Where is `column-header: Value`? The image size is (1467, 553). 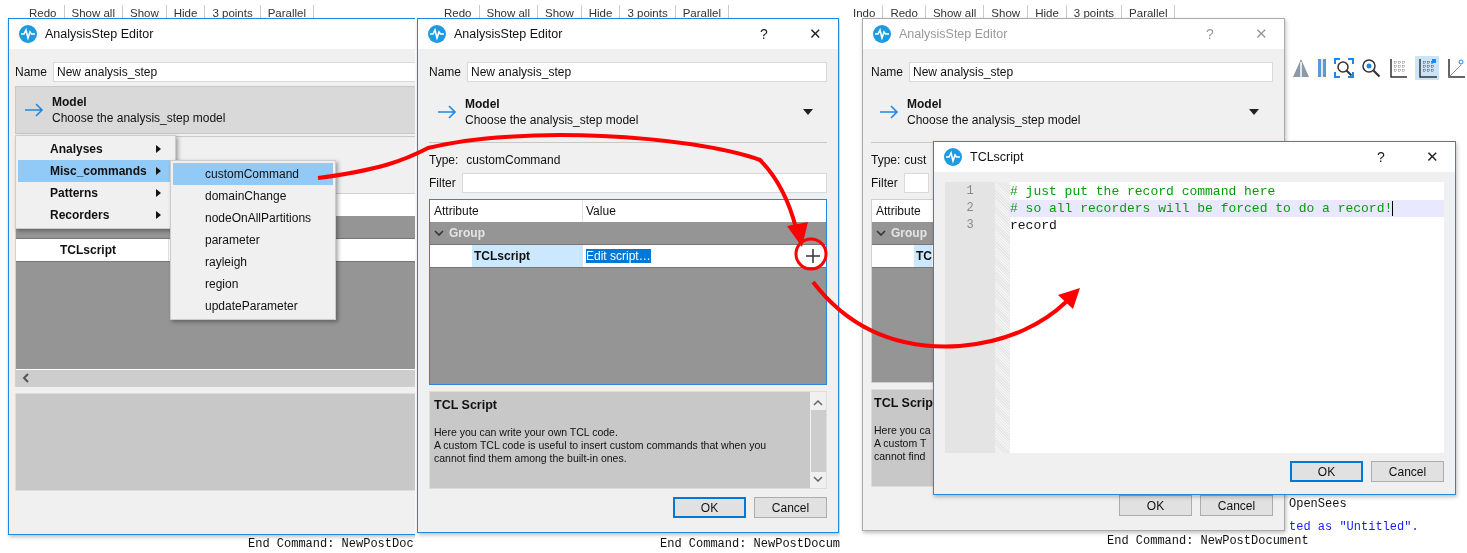 column-header: Value is located at coordinates (601, 211).